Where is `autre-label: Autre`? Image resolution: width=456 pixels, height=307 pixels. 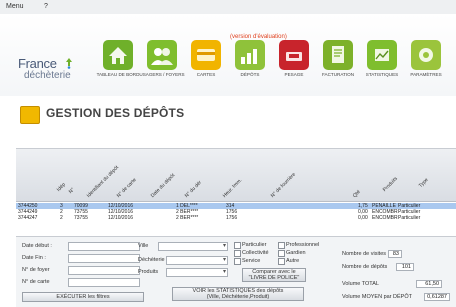
autre-label: Autre is located at coordinates (293, 261).